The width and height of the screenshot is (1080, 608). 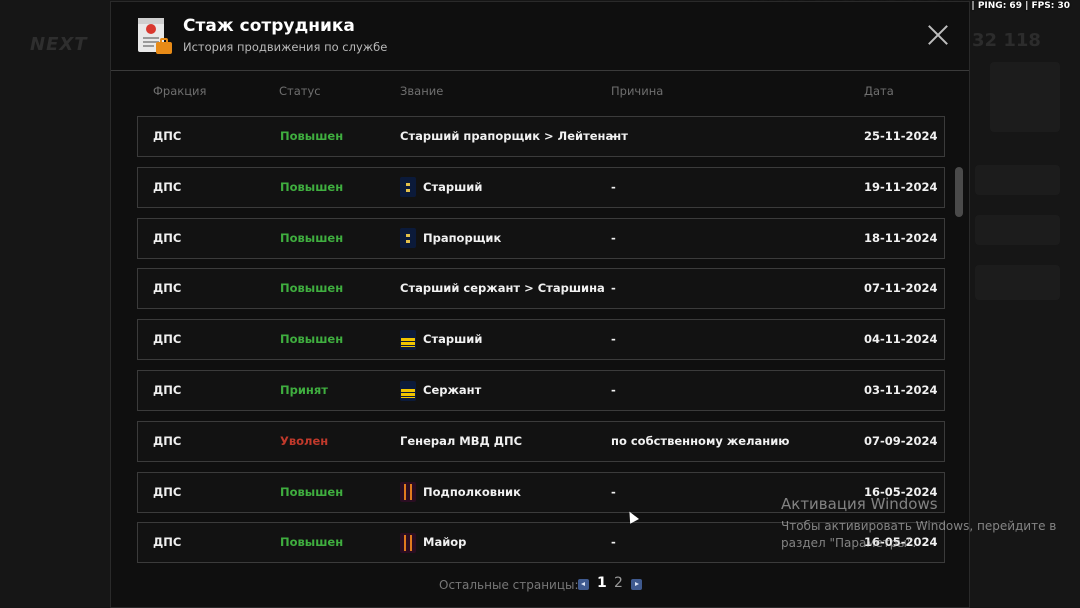 What do you see at coordinates (180, 91) in the screenshot?
I see `column-header-faction: Фракция` at bounding box center [180, 91].